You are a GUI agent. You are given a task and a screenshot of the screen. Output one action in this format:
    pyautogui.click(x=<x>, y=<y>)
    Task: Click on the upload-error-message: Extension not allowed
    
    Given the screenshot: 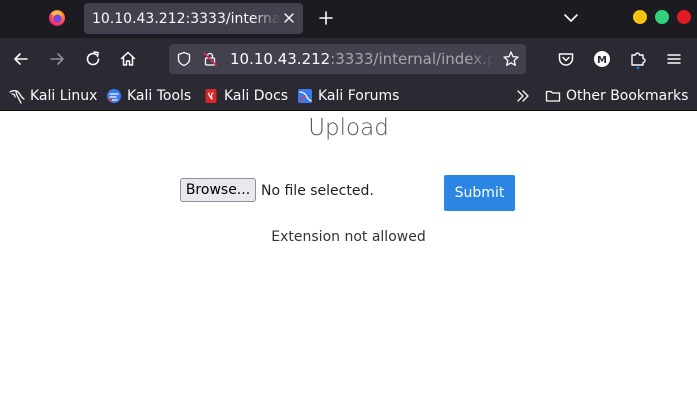 What is the action you would take?
    pyautogui.click(x=348, y=237)
    